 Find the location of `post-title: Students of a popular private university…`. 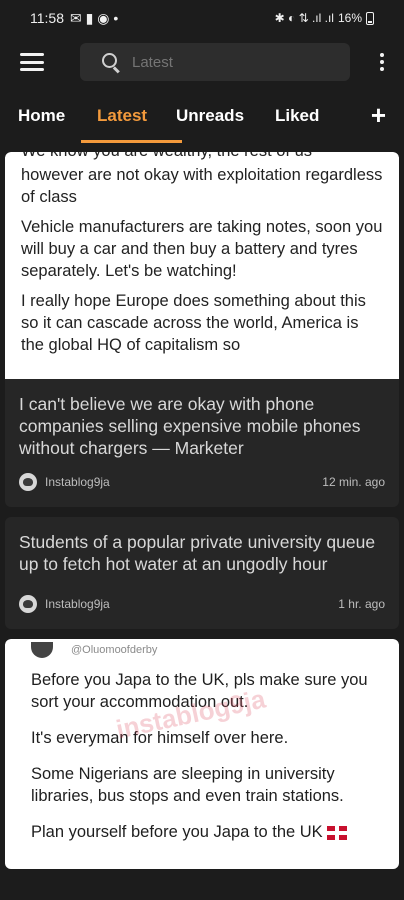

post-title: Students of a popular private university… is located at coordinates (202, 553).